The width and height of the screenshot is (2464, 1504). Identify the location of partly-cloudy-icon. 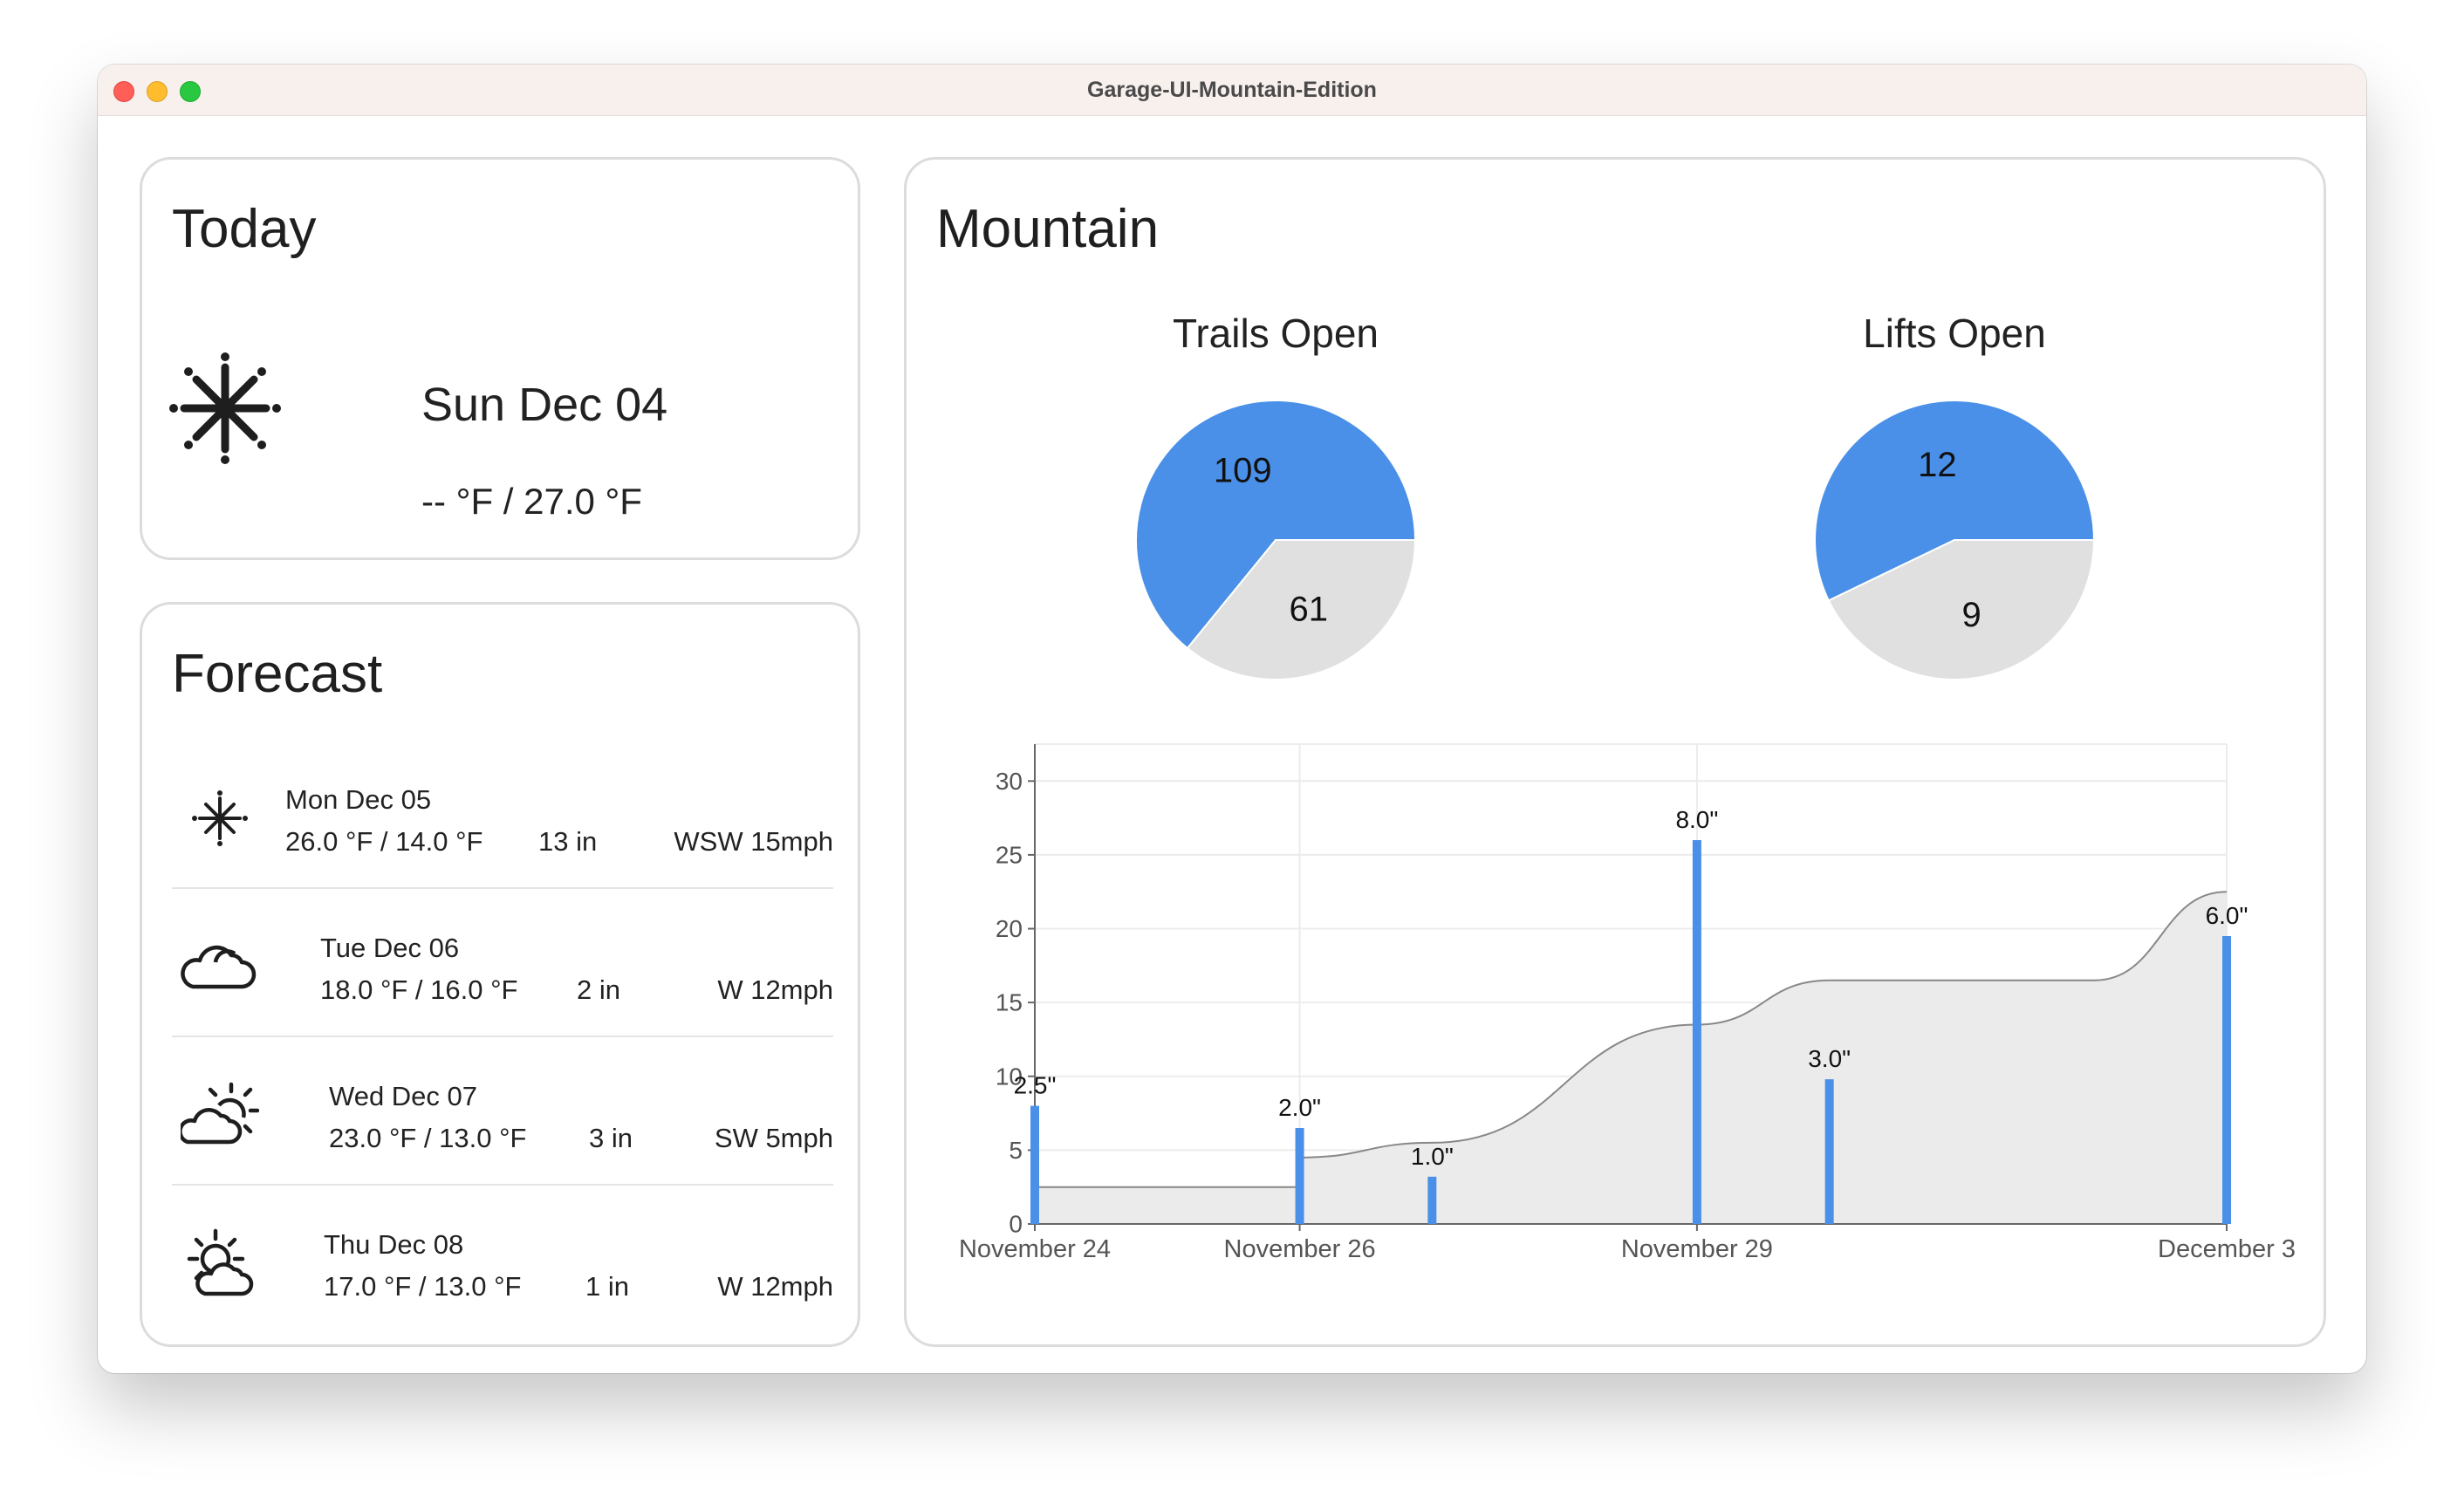
(220, 1113).